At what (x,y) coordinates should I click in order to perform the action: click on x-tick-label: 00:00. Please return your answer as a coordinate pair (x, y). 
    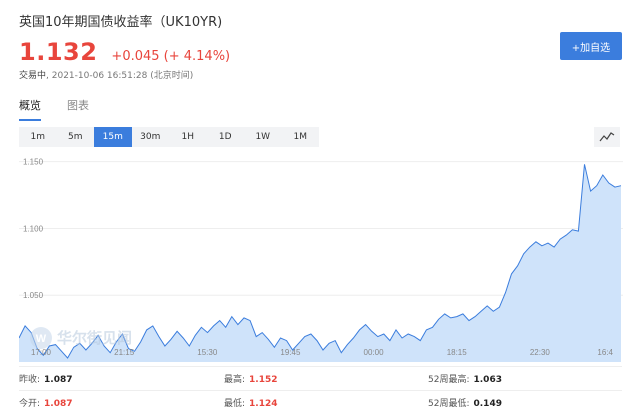
    Looking at the image, I should click on (374, 352).